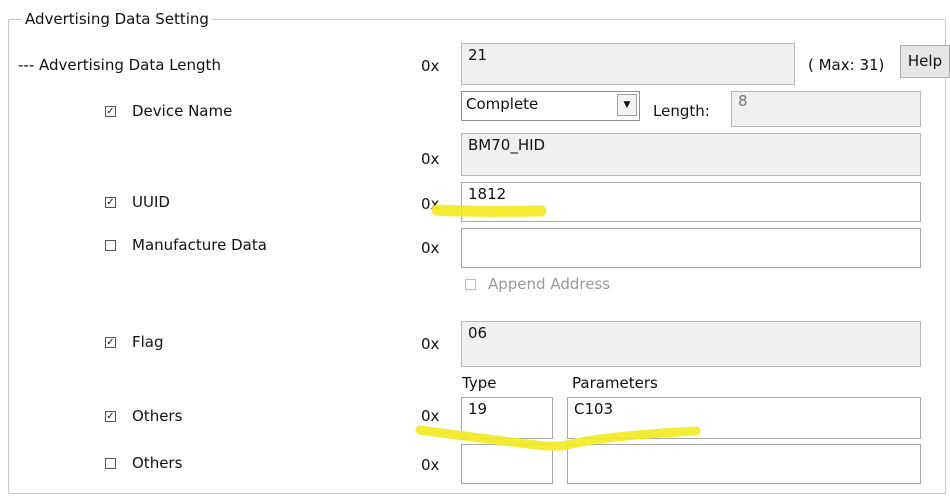 The width and height of the screenshot is (950, 500). I want to click on highlighter-annotations, so click(558, 327).